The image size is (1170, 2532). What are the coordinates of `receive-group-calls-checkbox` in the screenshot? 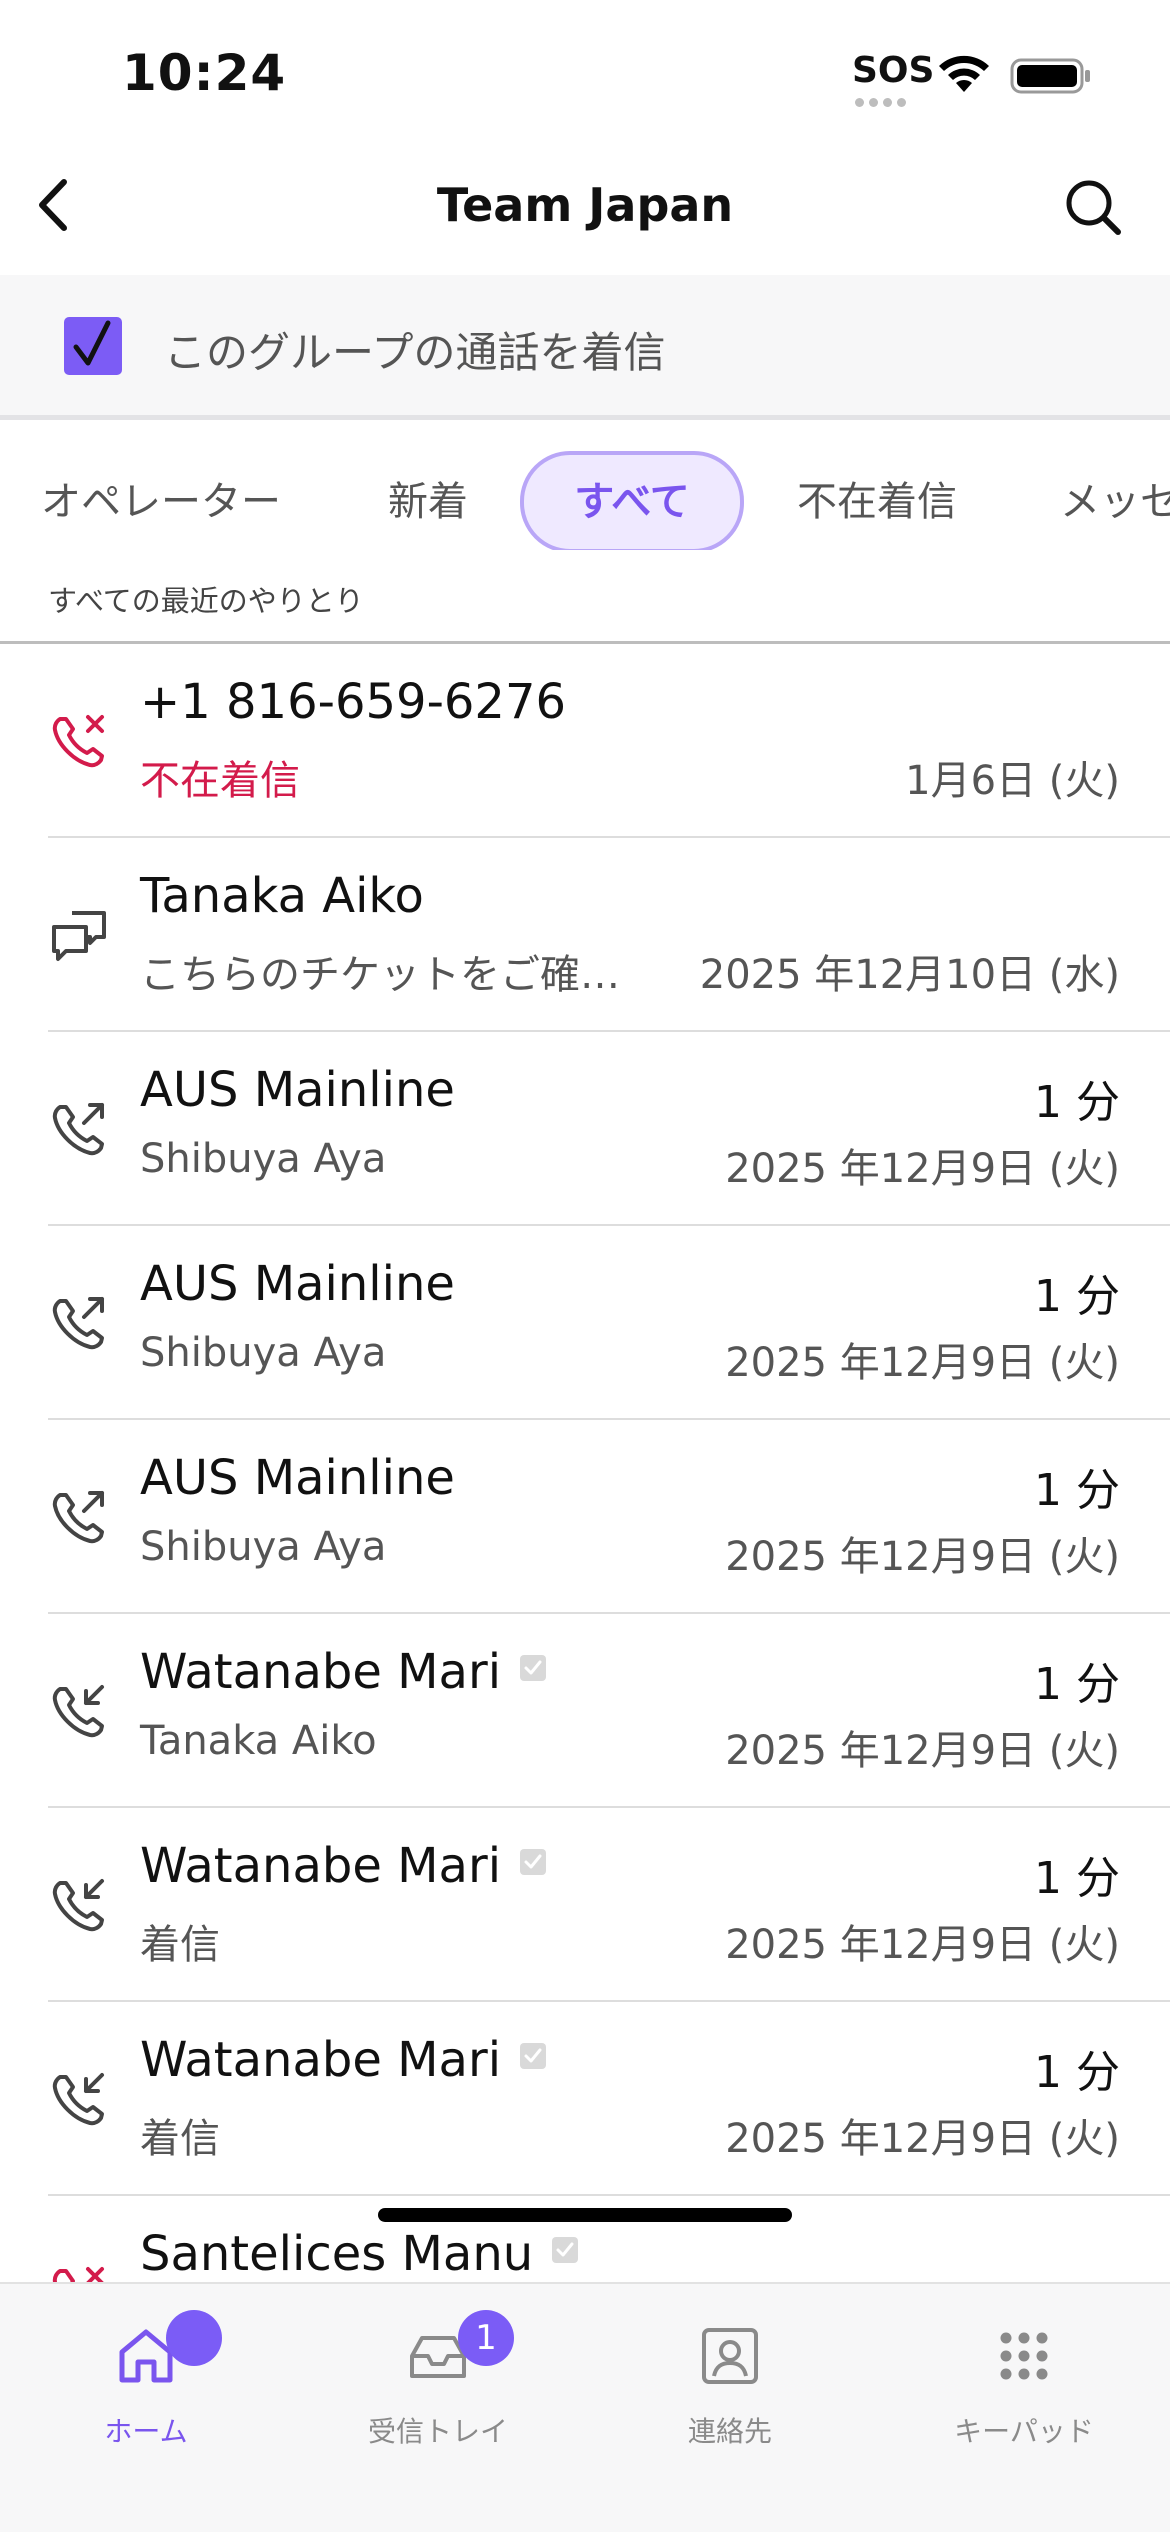 It's located at (93, 346).